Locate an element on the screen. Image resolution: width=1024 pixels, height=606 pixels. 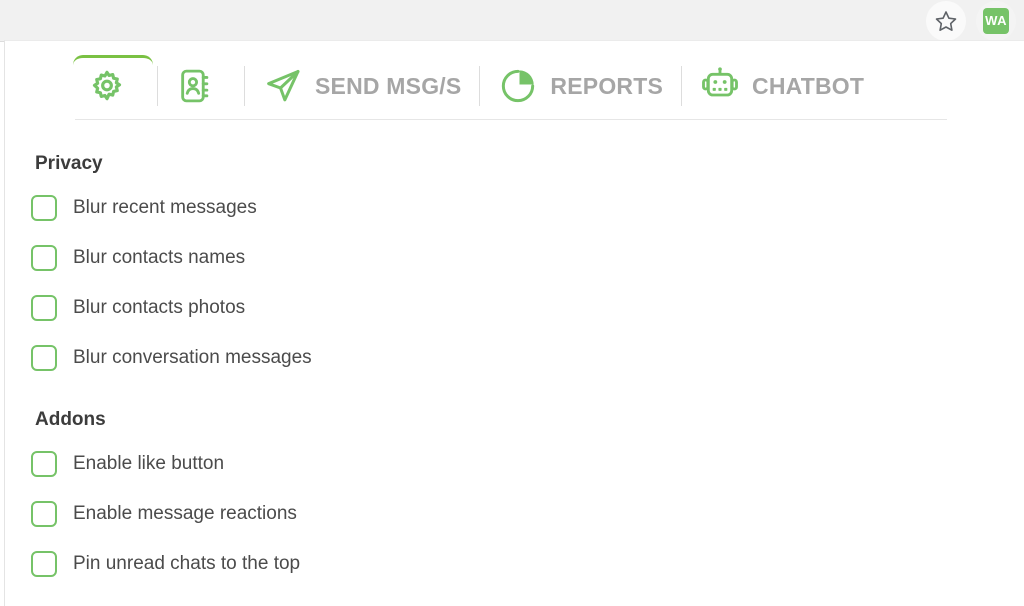
tab-reports: REPORTS is located at coordinates (580, 86).